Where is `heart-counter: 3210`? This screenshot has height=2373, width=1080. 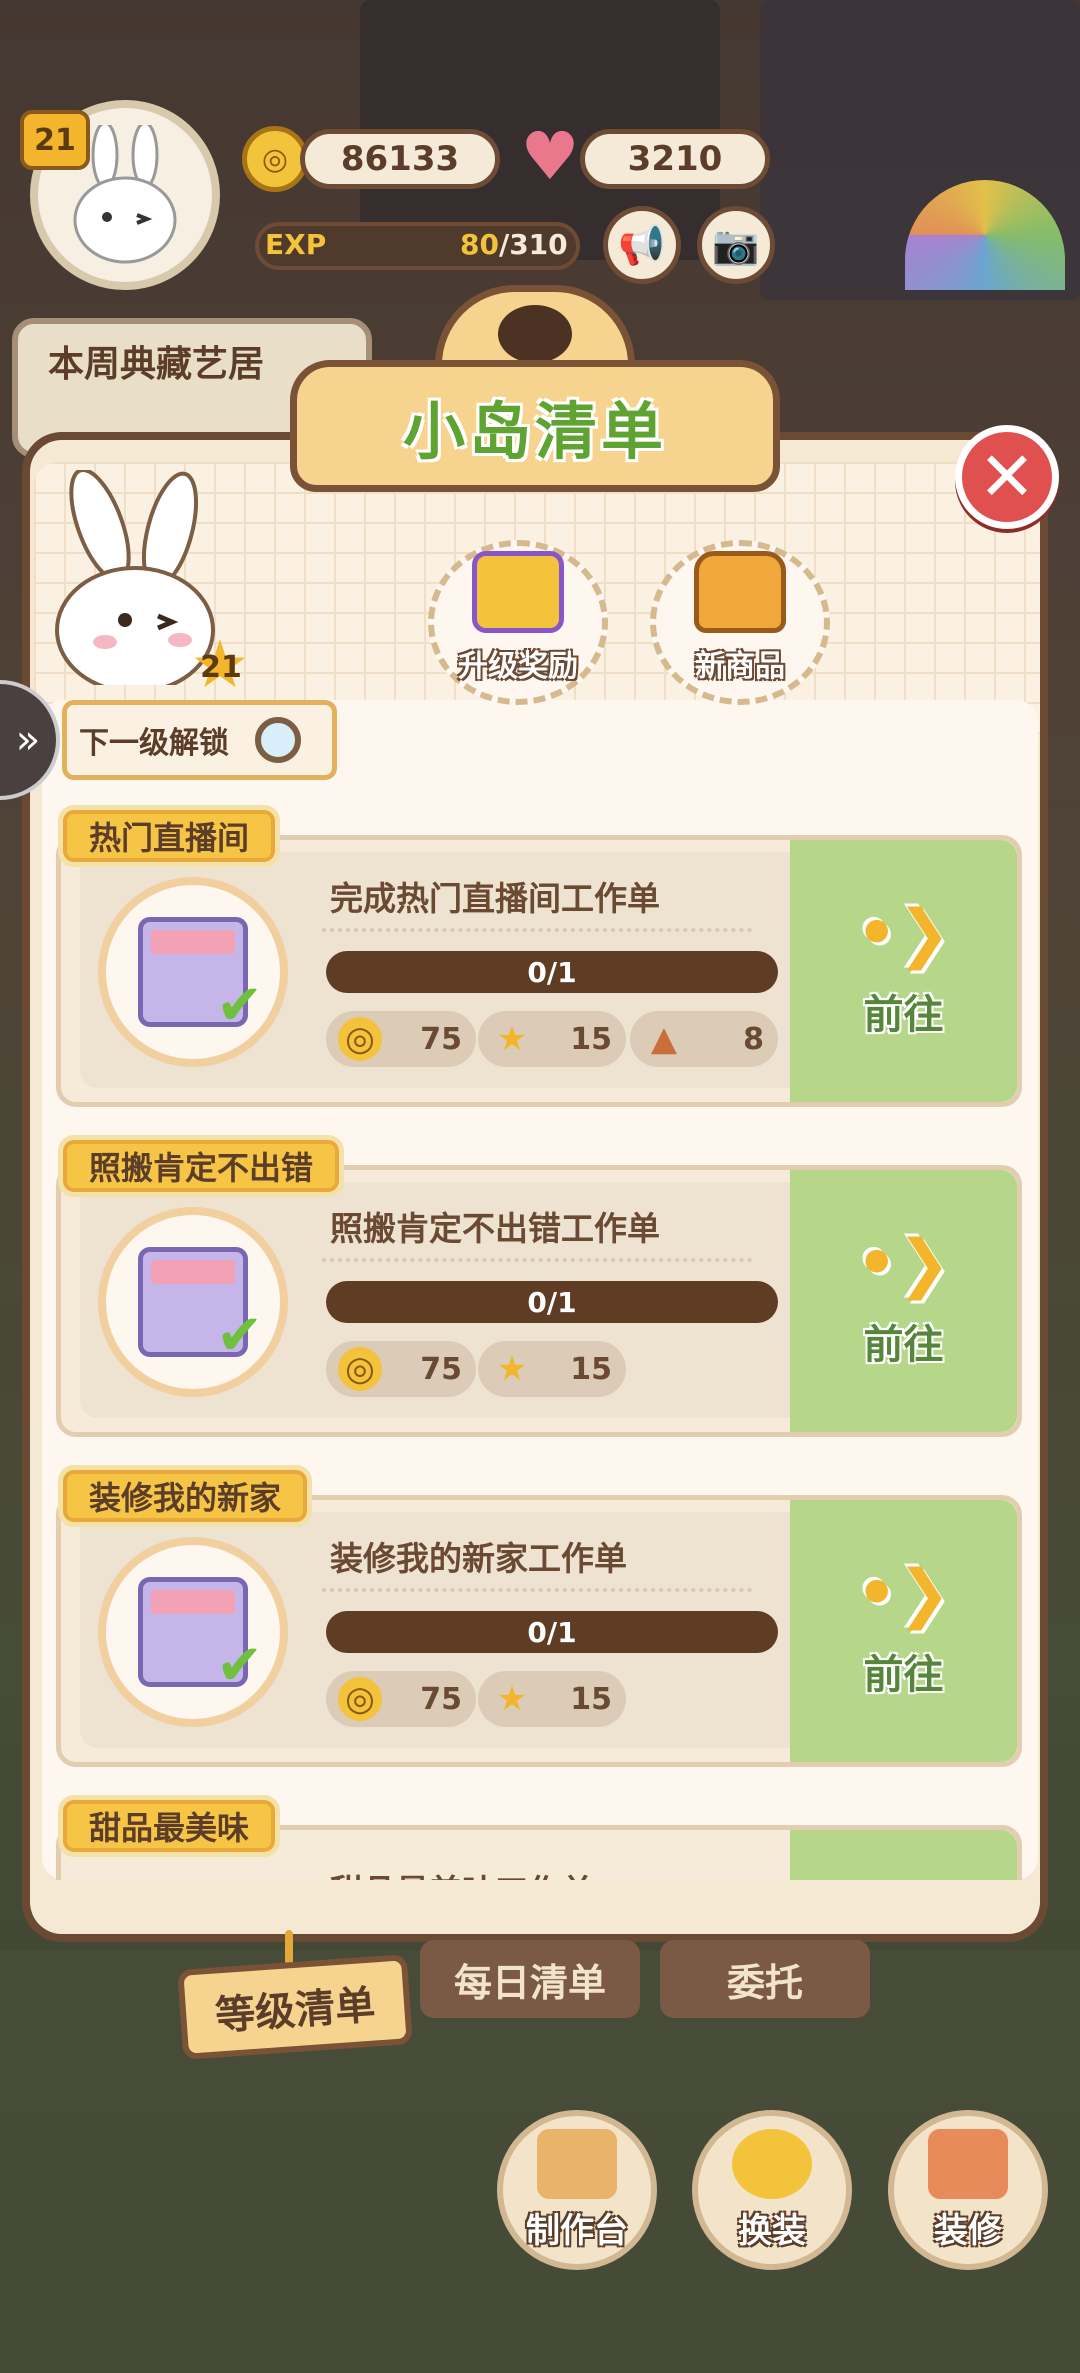
heart-counter: 3210 is located at coordinates (675, 159).